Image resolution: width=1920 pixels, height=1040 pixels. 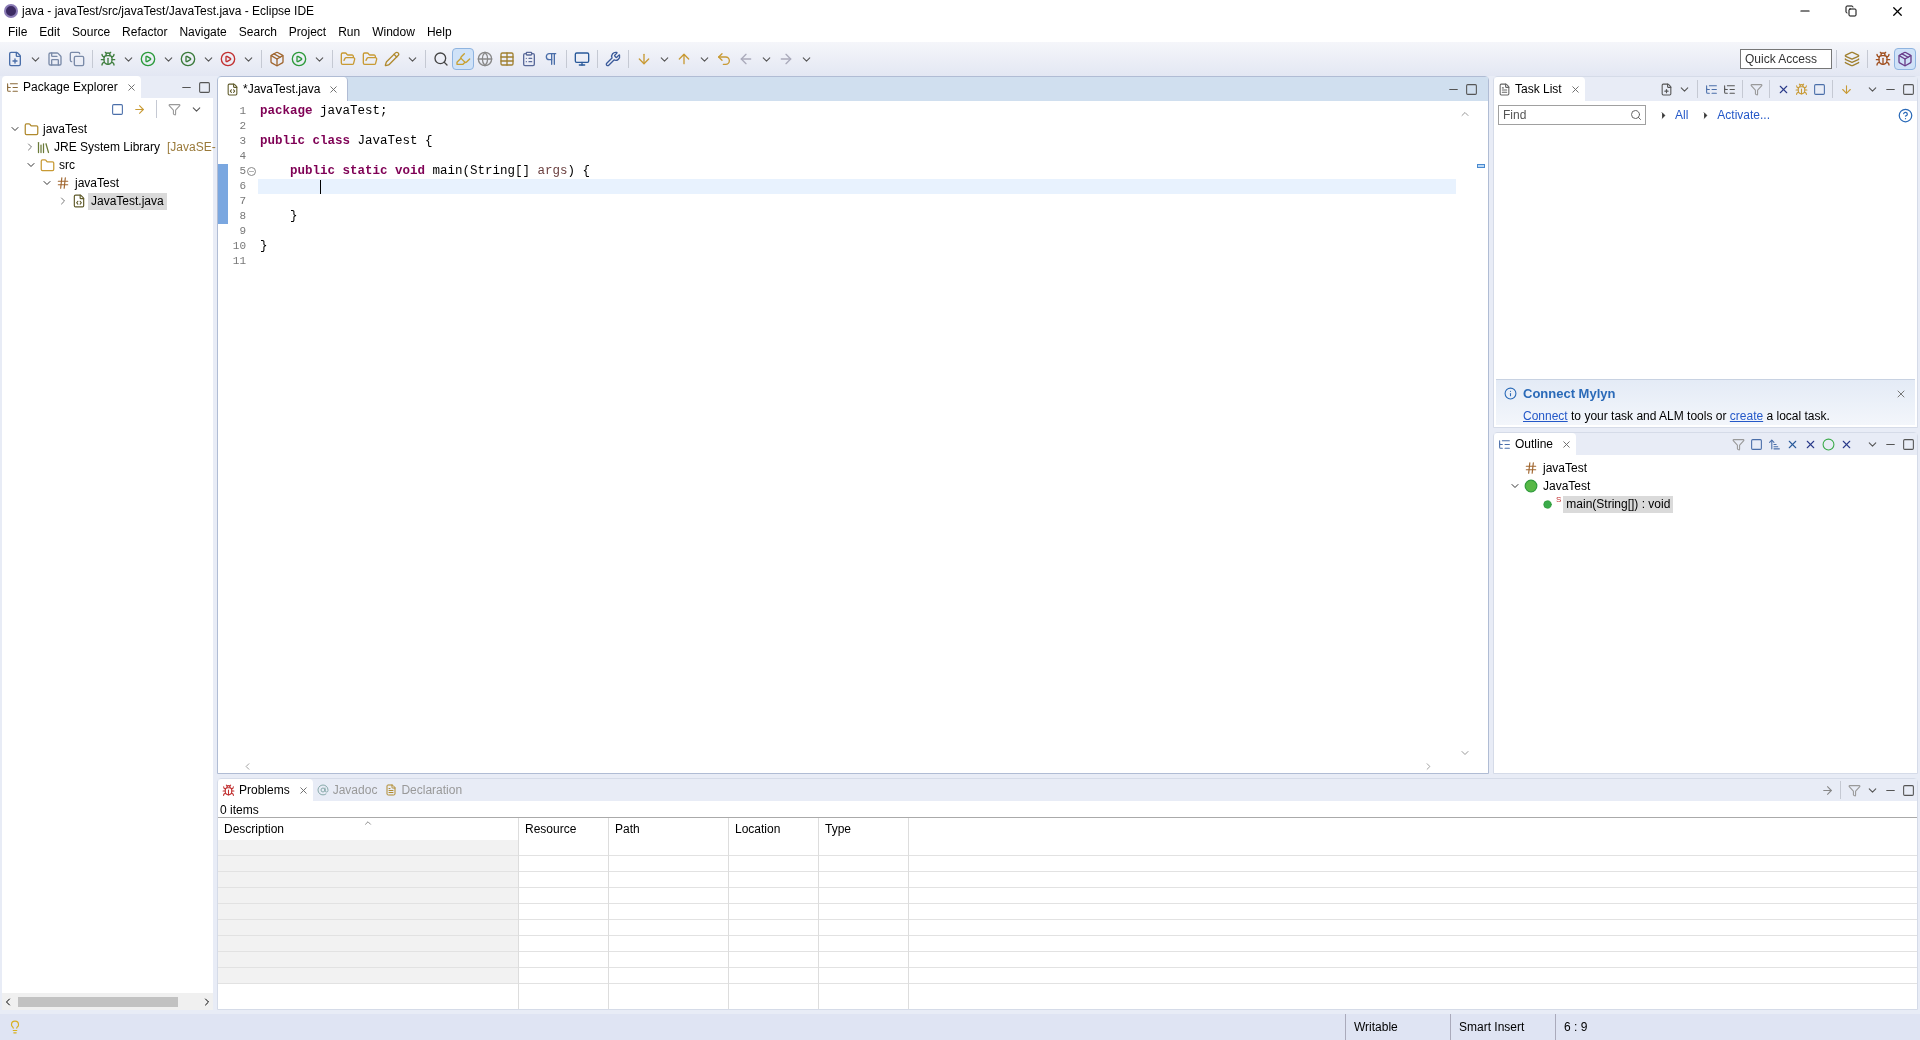 What do you see at coordinates (1652, 1027) in the screenshot?
I see `status-item: 6 : 9` at bounding box center [1652, 1027].